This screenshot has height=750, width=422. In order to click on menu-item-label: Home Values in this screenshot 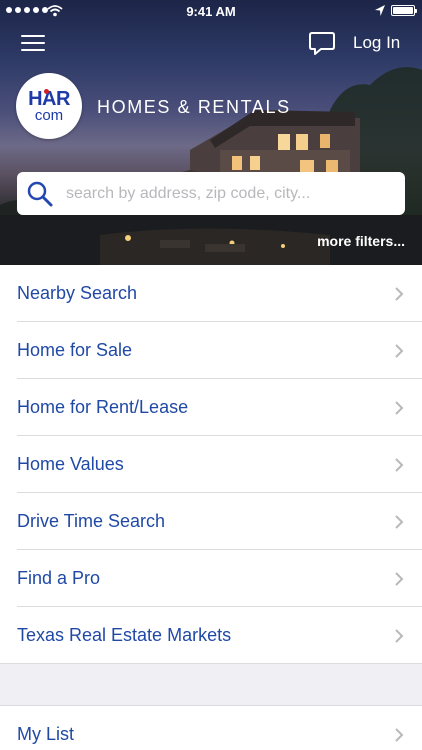, I will do `click(70, 464)`.